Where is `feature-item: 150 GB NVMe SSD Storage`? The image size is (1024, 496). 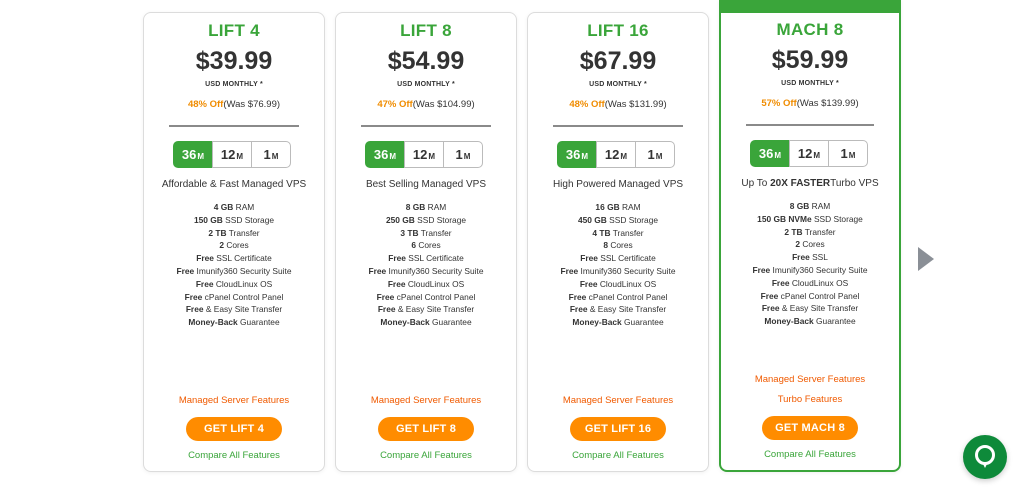
feature-item: 150 GB NVMe SSD Storage is located at coordinates (810, 218).